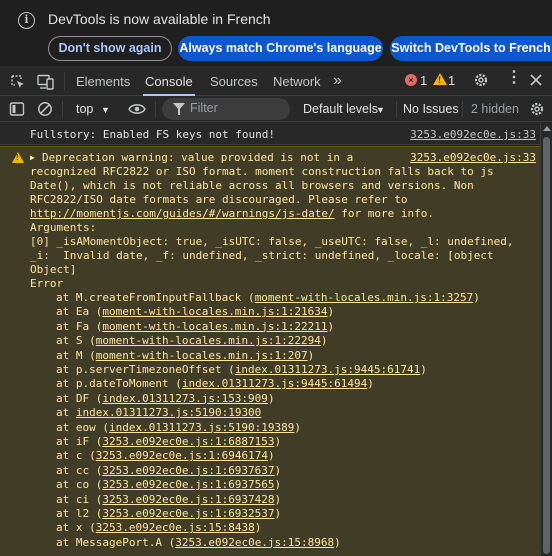  Describe the element at coordinates (451, 81) in the screenshot. I see `warning-count: 1` at that location.